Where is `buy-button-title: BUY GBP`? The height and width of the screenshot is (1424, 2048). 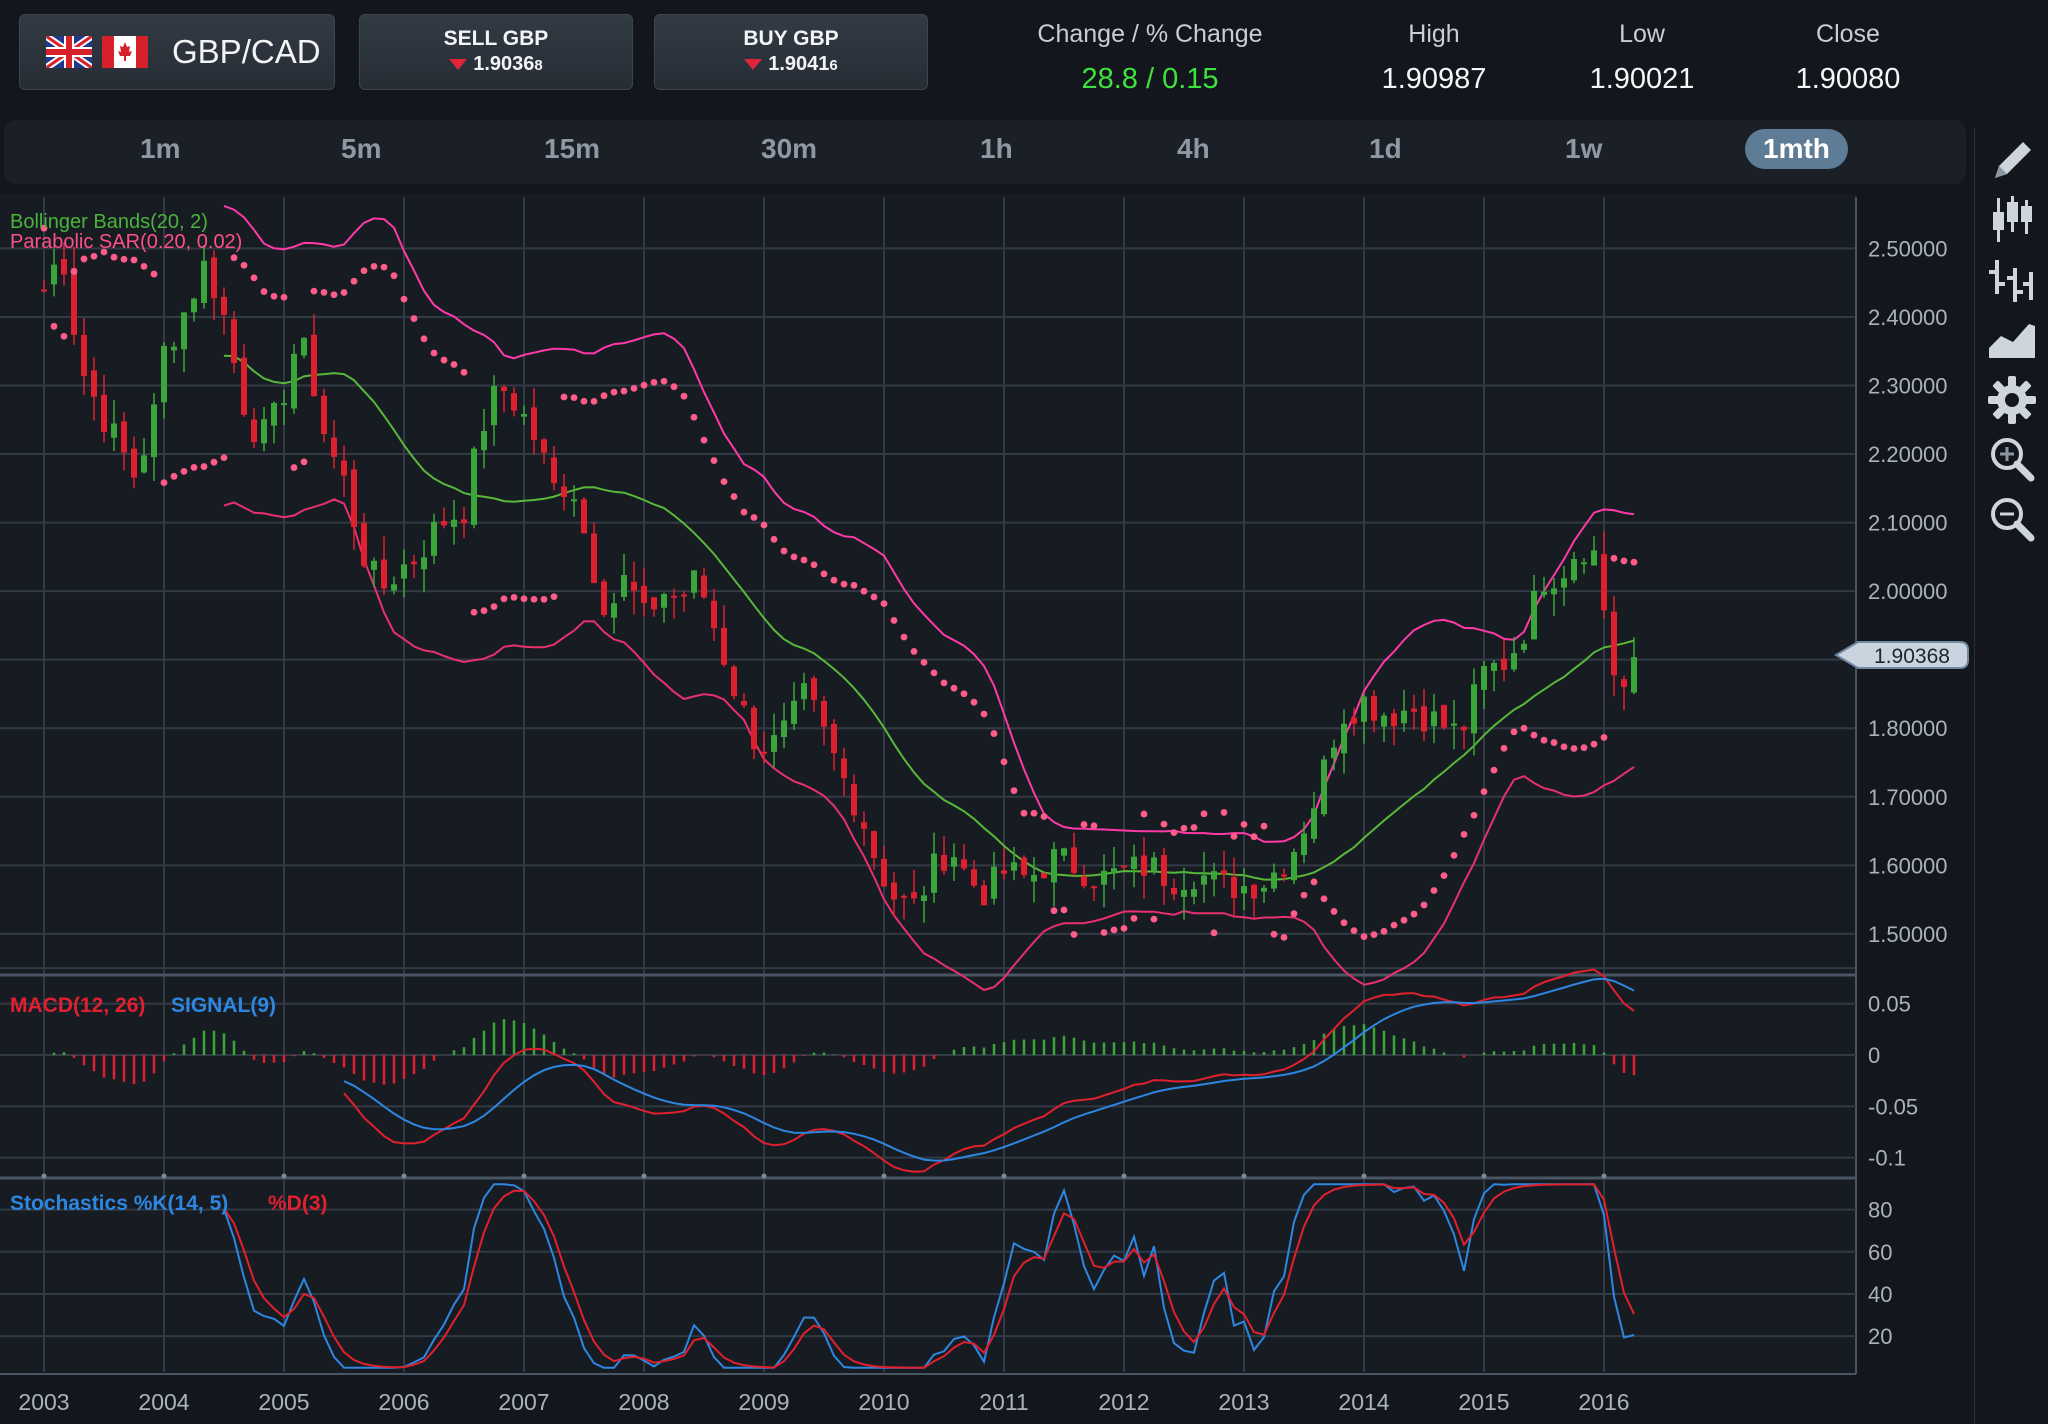
buy-button-title: BUY GBP is located at coordinates (791, 38).